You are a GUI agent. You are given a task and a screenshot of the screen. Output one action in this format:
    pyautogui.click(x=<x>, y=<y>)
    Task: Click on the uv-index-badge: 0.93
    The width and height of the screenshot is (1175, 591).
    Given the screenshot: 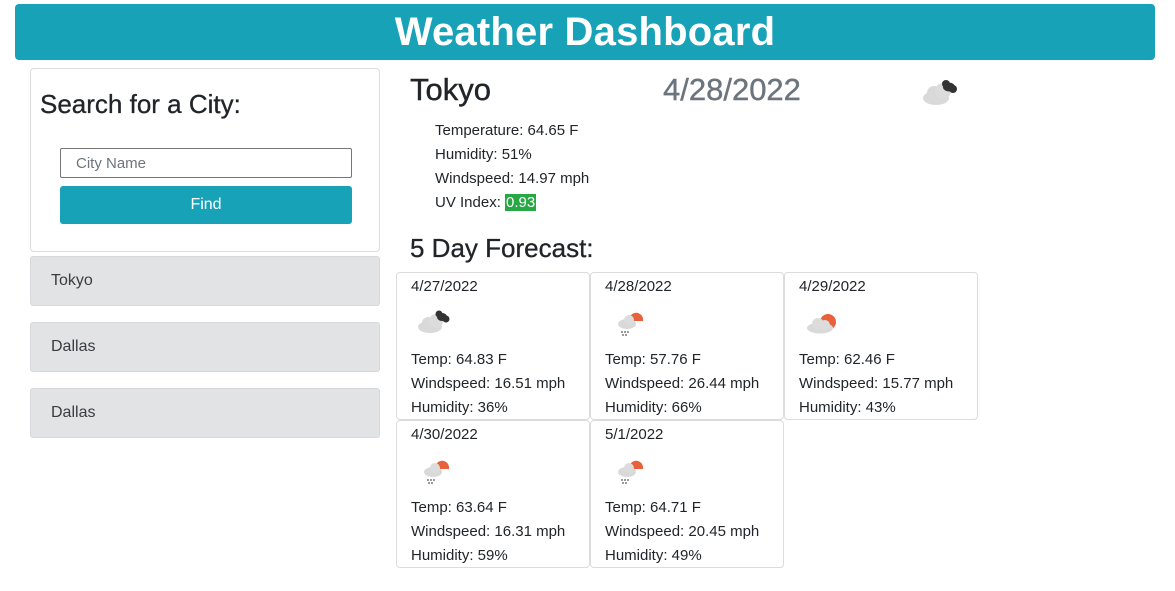 What is the action you would take?
    pyautogui.click(x=521, y=202)
    